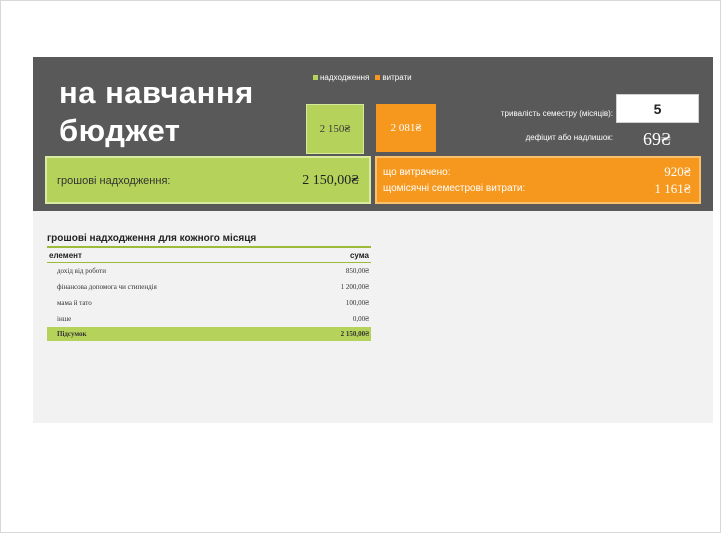  Describe the element at coordinates (406, 128) in the screenshot. I see `expense-mini-box: 2 081₴` at that location.